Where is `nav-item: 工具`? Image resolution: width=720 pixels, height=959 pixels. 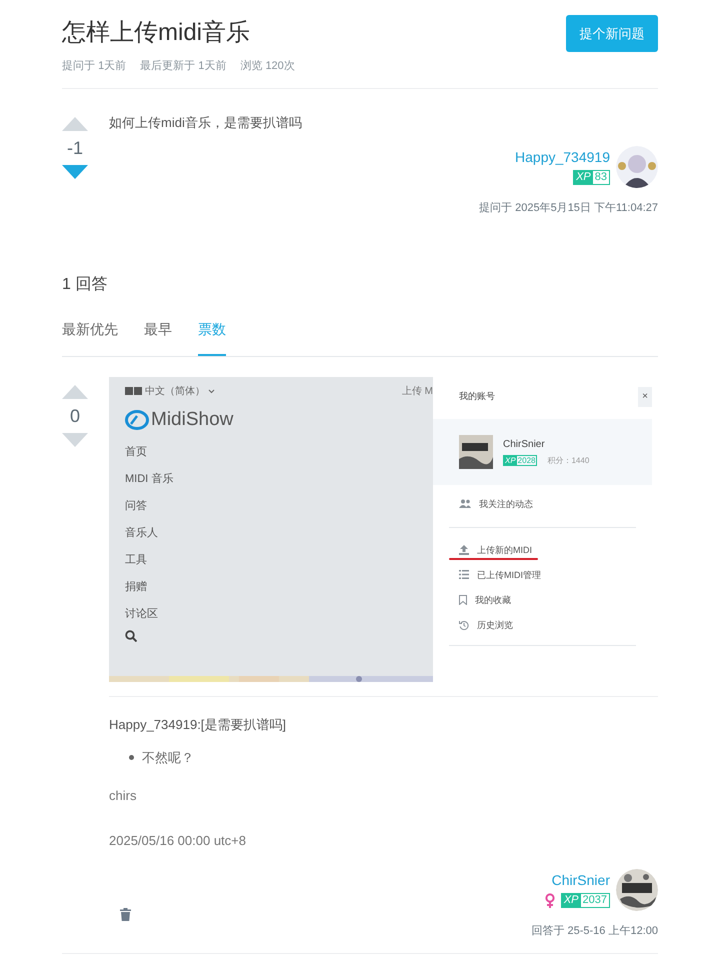
nav-item: 工具 is located at coordinates (271, 560).